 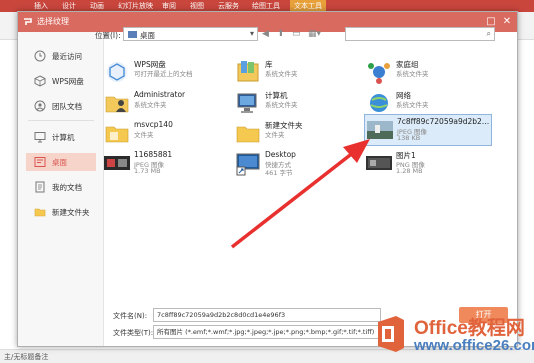 What do you see at coordinates (296, 34) in the screenshot?
I see `new-folder-icon: ▭` at bounding box center [296, 34].